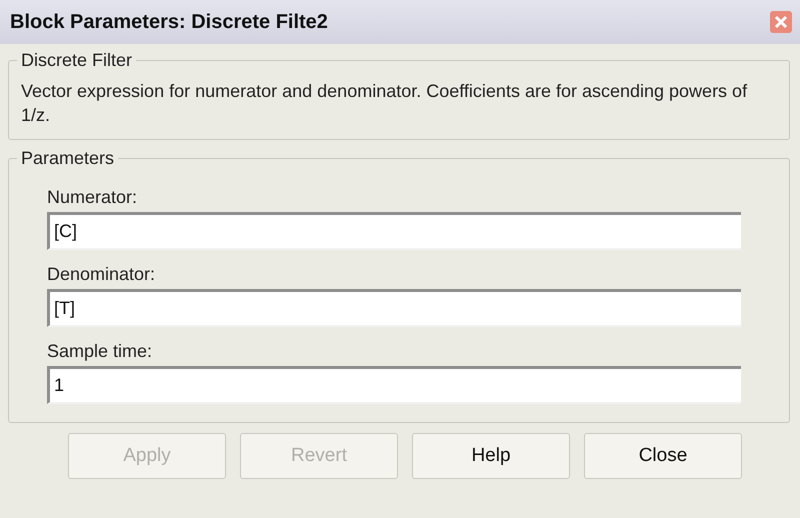 Image resolution: width=800 pixels, height=518 pixels. I want to click on field-label: Denominator:, so click(101, 274).